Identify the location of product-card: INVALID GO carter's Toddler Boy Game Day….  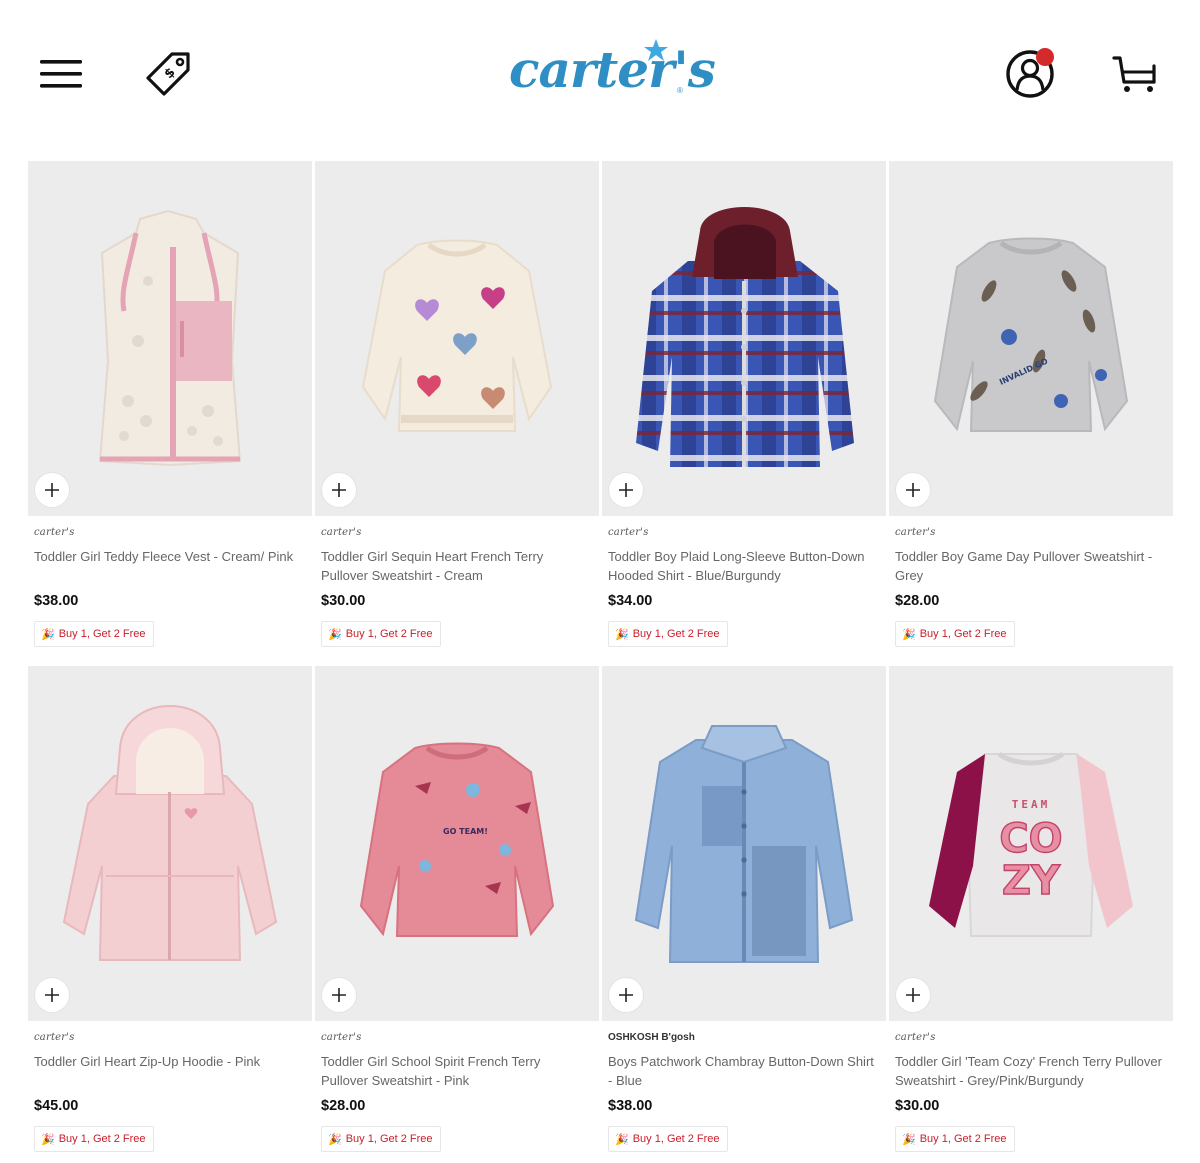
(1031, 408).